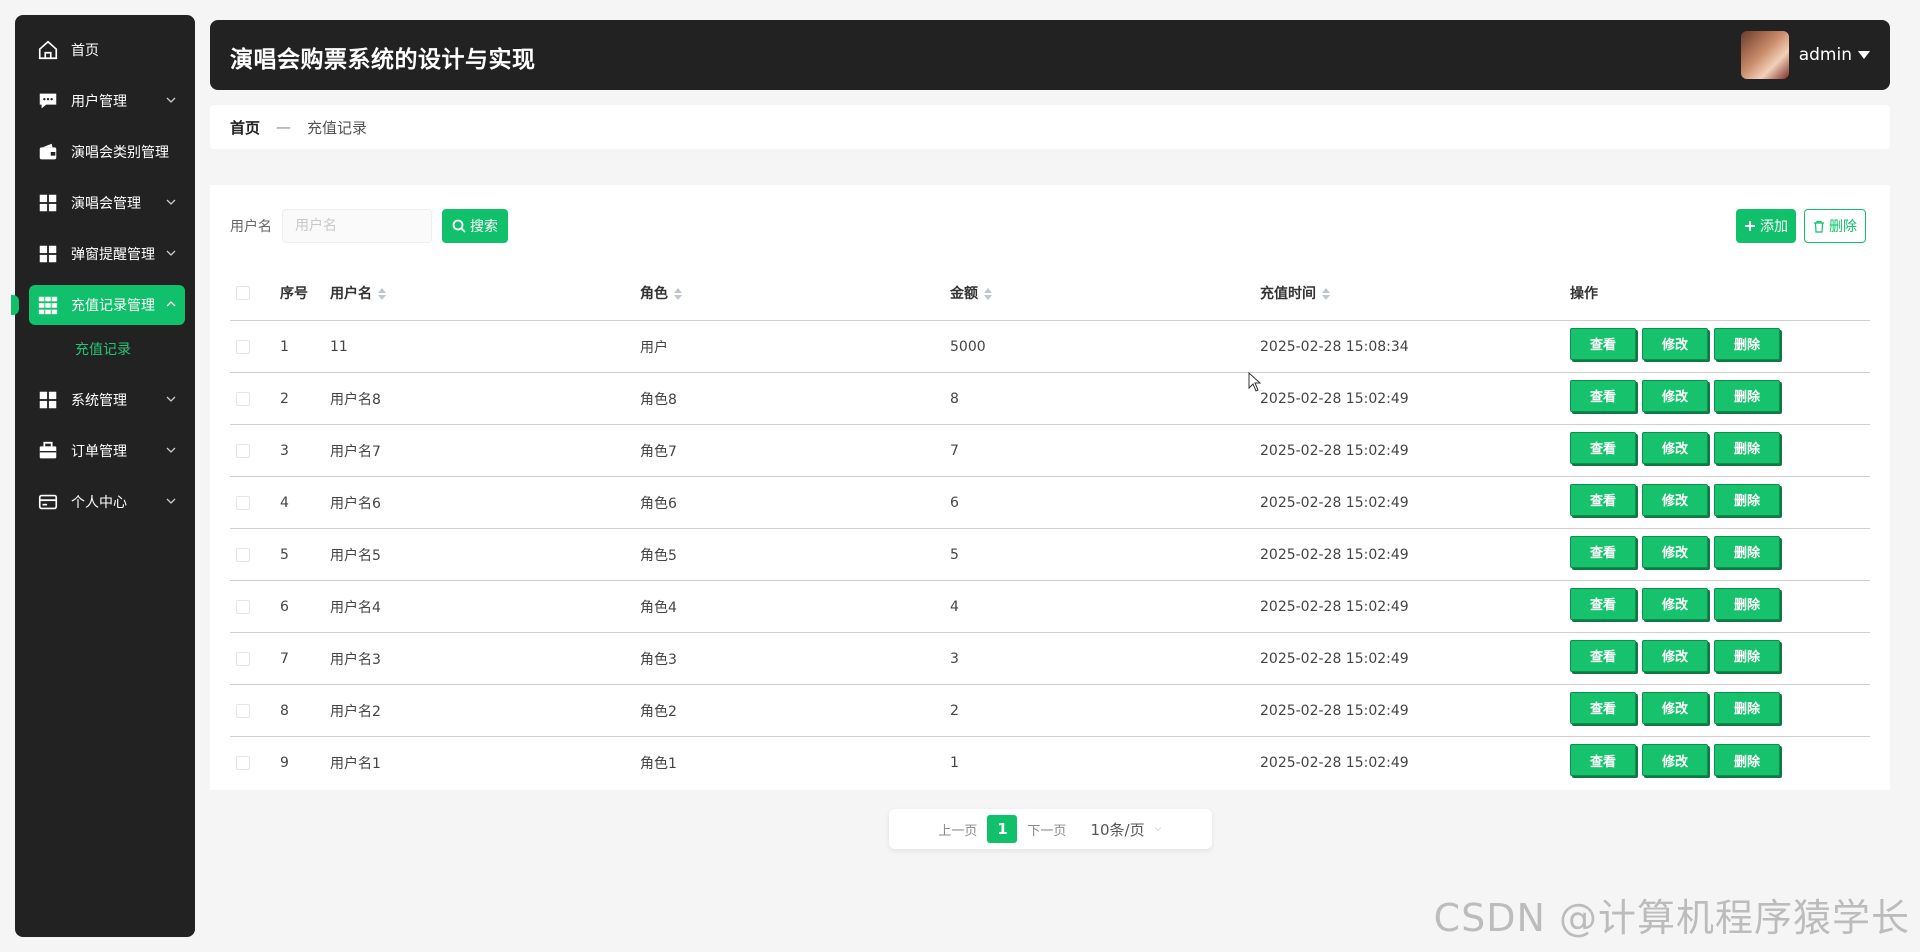 This screenshot has height=952, width=1920. What do you see at coordinates (107, 254) in the screenshot?
I see `sidebar-item-popup-reminders: 弹窗提醒管理` at bounding box center [107, 254].